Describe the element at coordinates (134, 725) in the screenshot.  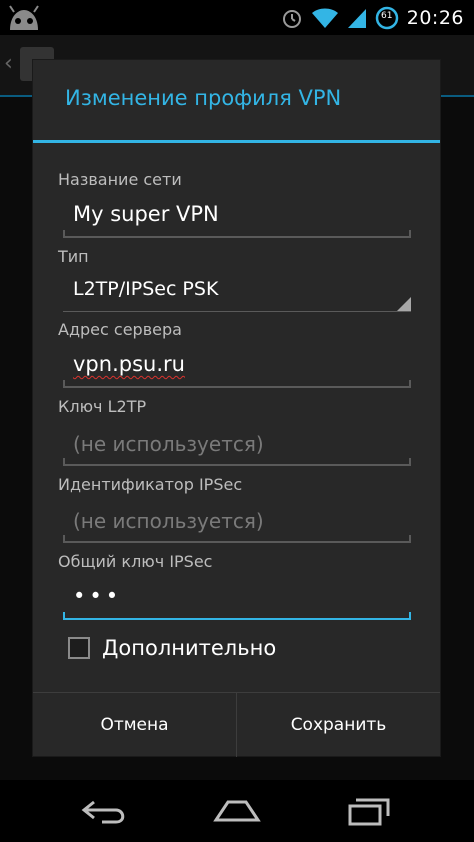
I see `cancel-button: Отмена` at that location.